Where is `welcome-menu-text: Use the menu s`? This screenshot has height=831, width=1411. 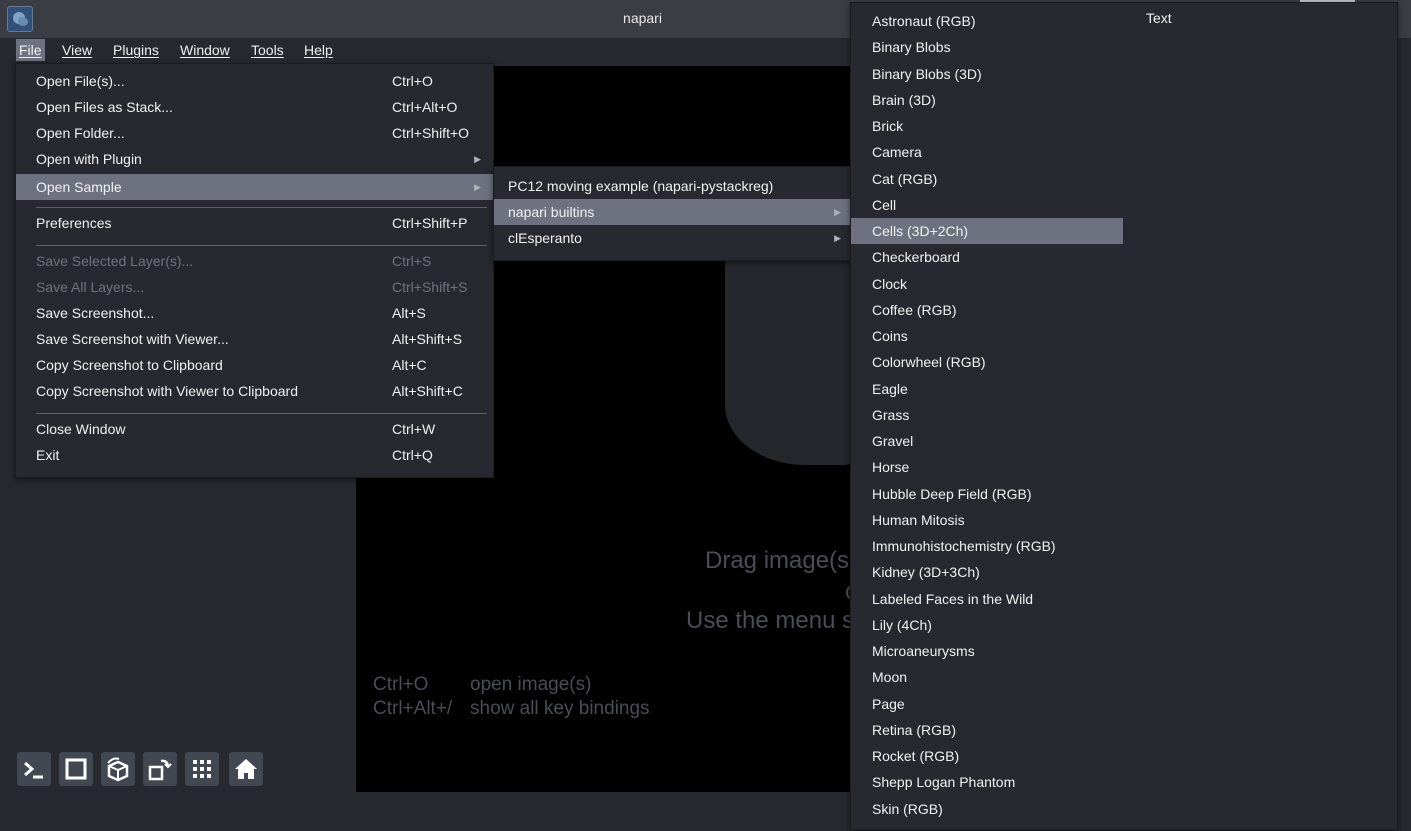 welcome-menu-text: Use the menu s is located at coordinates (770, 620).